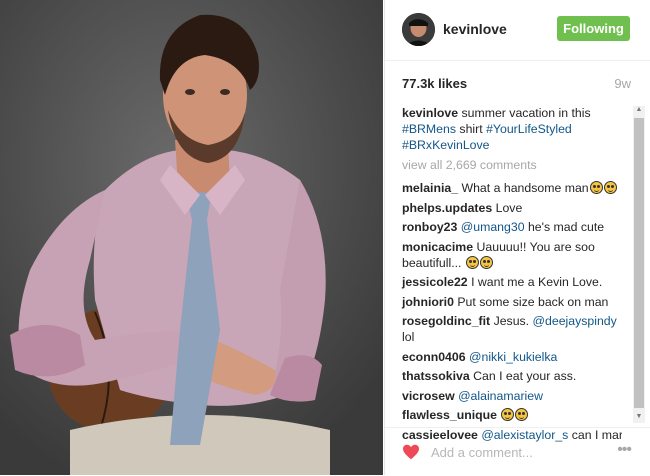  I want to click on comment: econn0406 @nikki_kukielka, so click(512, 357).